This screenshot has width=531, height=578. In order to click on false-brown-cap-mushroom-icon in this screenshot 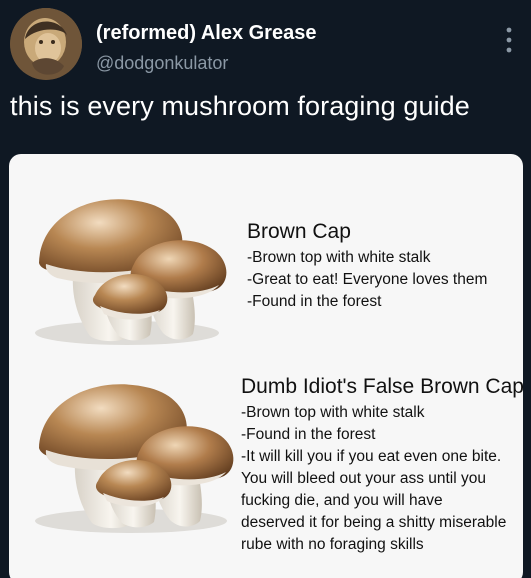, I will do `click(134, 458)`.